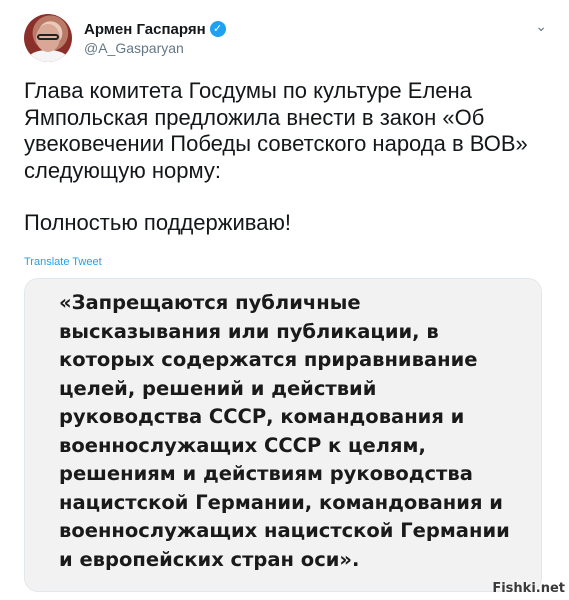 The height and width of the screenshot is (600, 569). What do you see at coordinates (145, 29) in the screenshot?
I see `author-display-name: Армен Гаспарян` at bounding box center [145, 29].